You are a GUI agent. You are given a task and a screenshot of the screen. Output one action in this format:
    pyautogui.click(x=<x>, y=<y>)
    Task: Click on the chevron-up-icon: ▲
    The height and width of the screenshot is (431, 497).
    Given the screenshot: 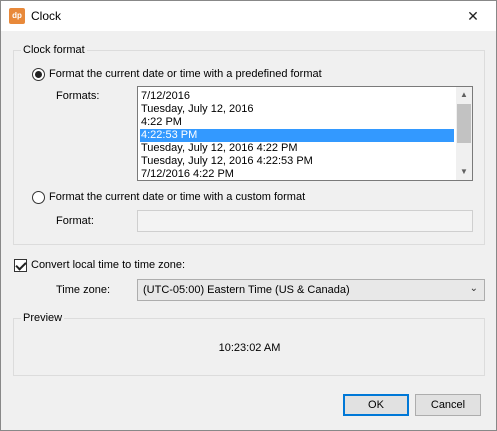 What is the action you would take?
    pyautogui.click(x=464, y=95)
    